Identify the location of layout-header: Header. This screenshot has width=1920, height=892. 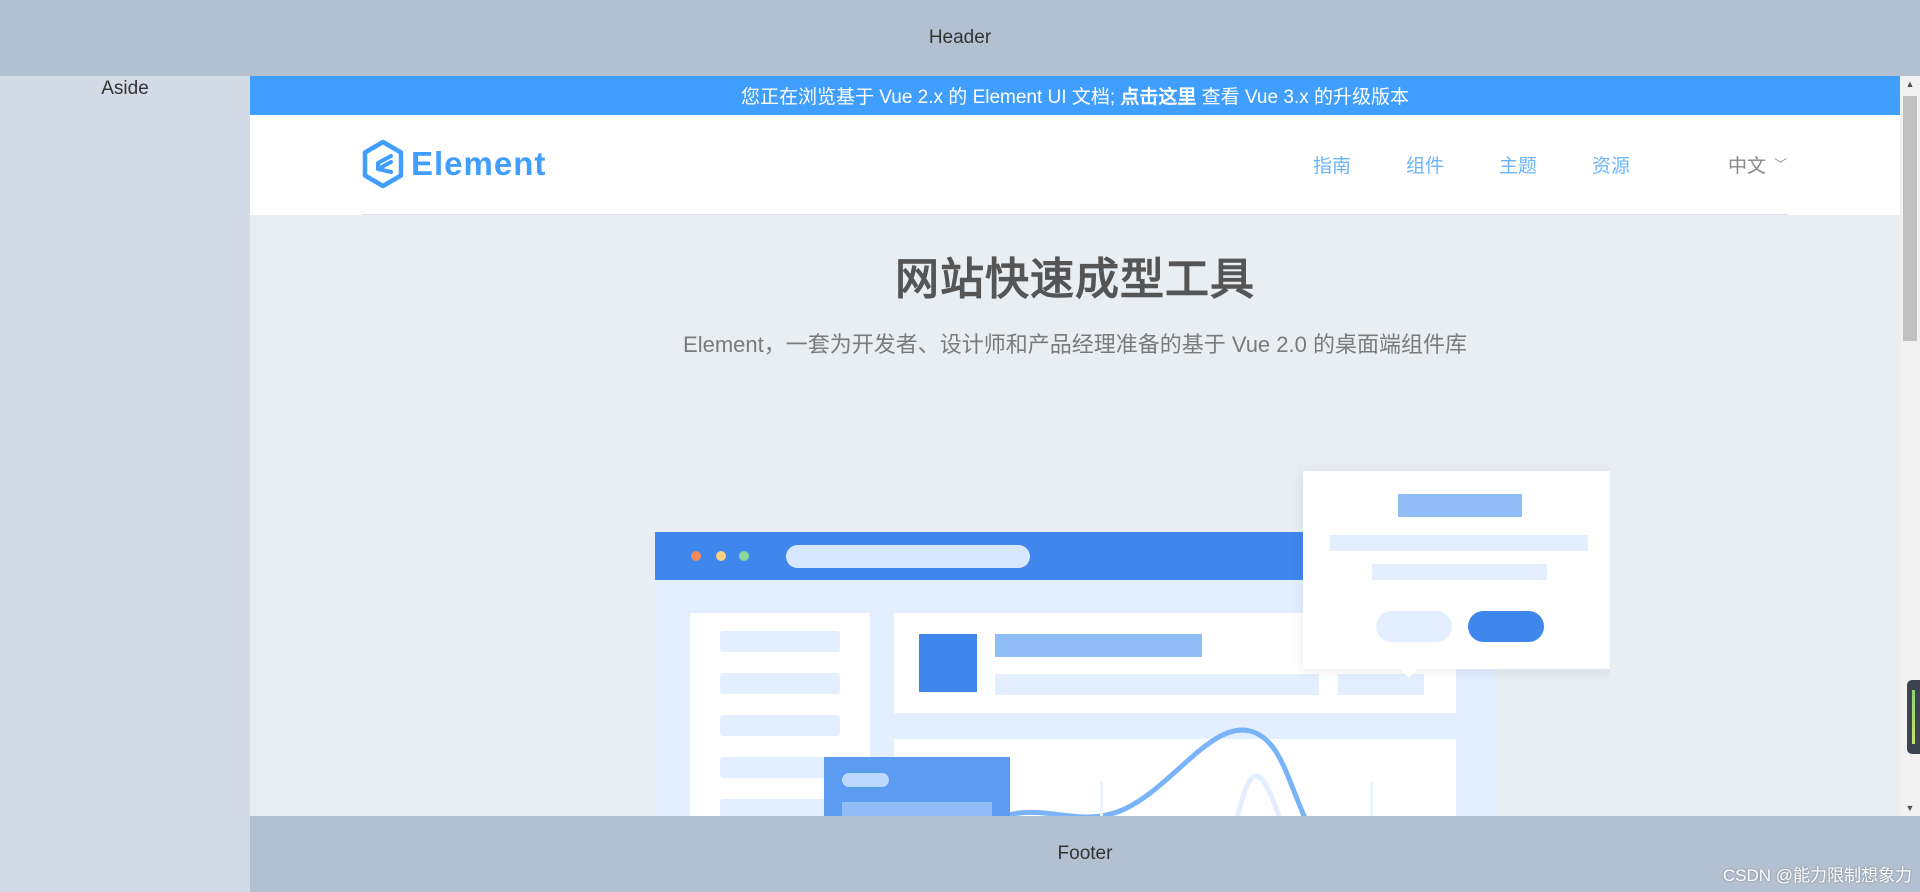
(960, 38).